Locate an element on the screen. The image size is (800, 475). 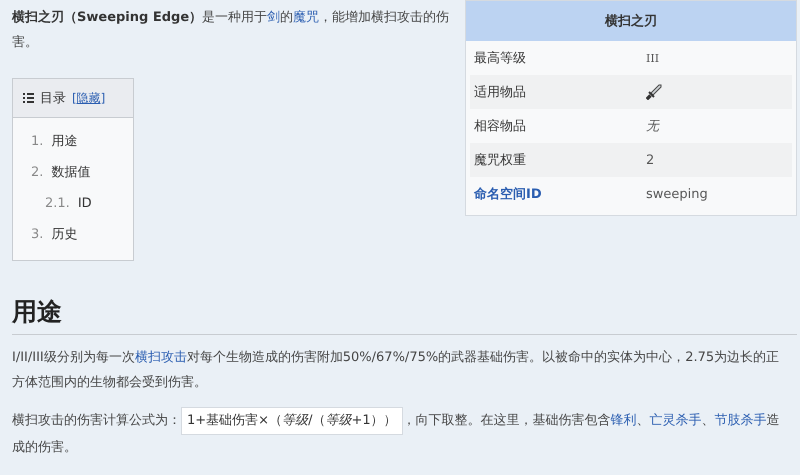
infobox-label: 相容物品 is located at coordinates (500, 126).